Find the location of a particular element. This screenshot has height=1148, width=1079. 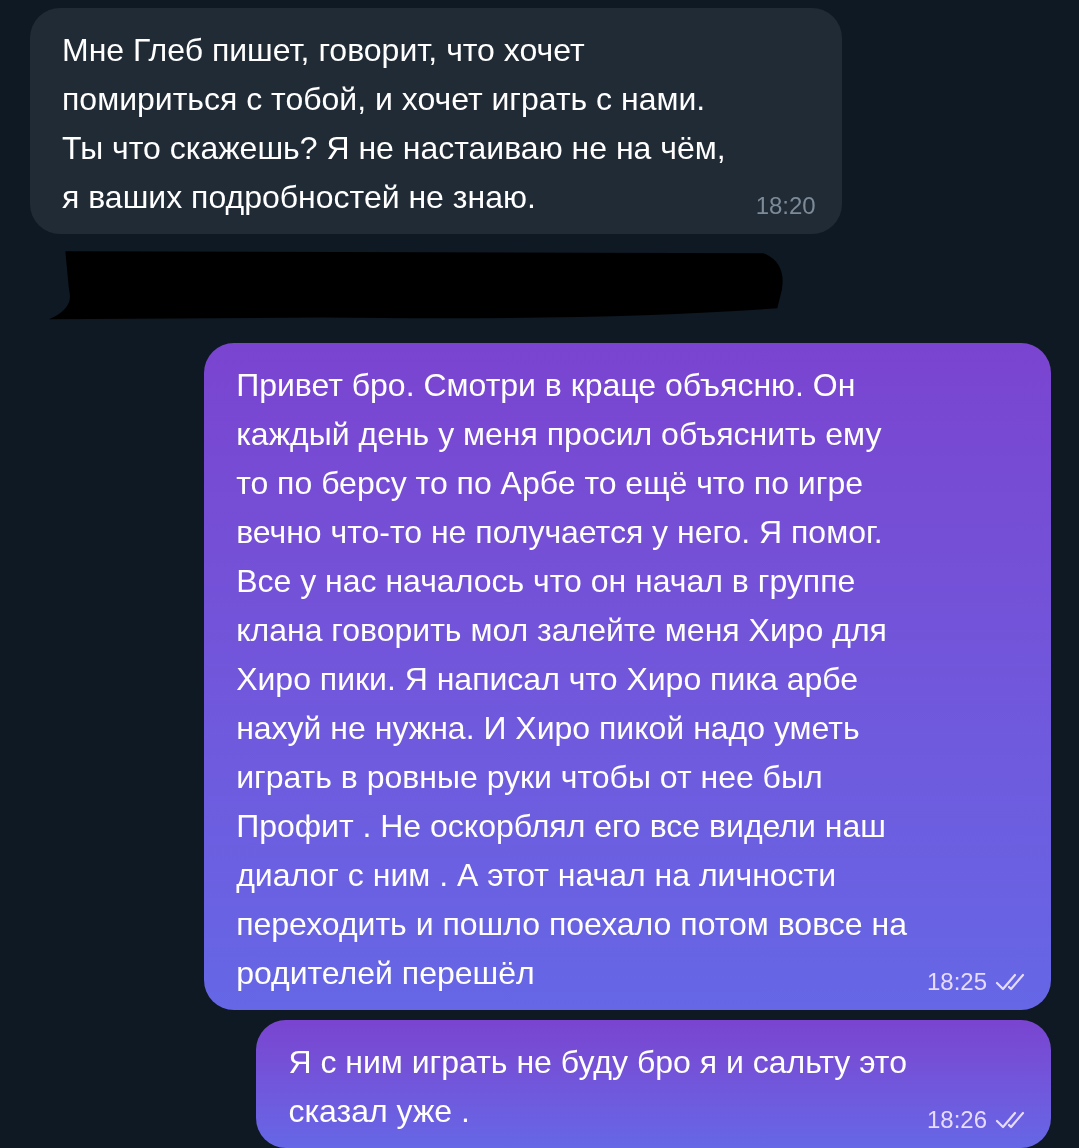

message-time: 18:20 is located at coordinates (785, 206).